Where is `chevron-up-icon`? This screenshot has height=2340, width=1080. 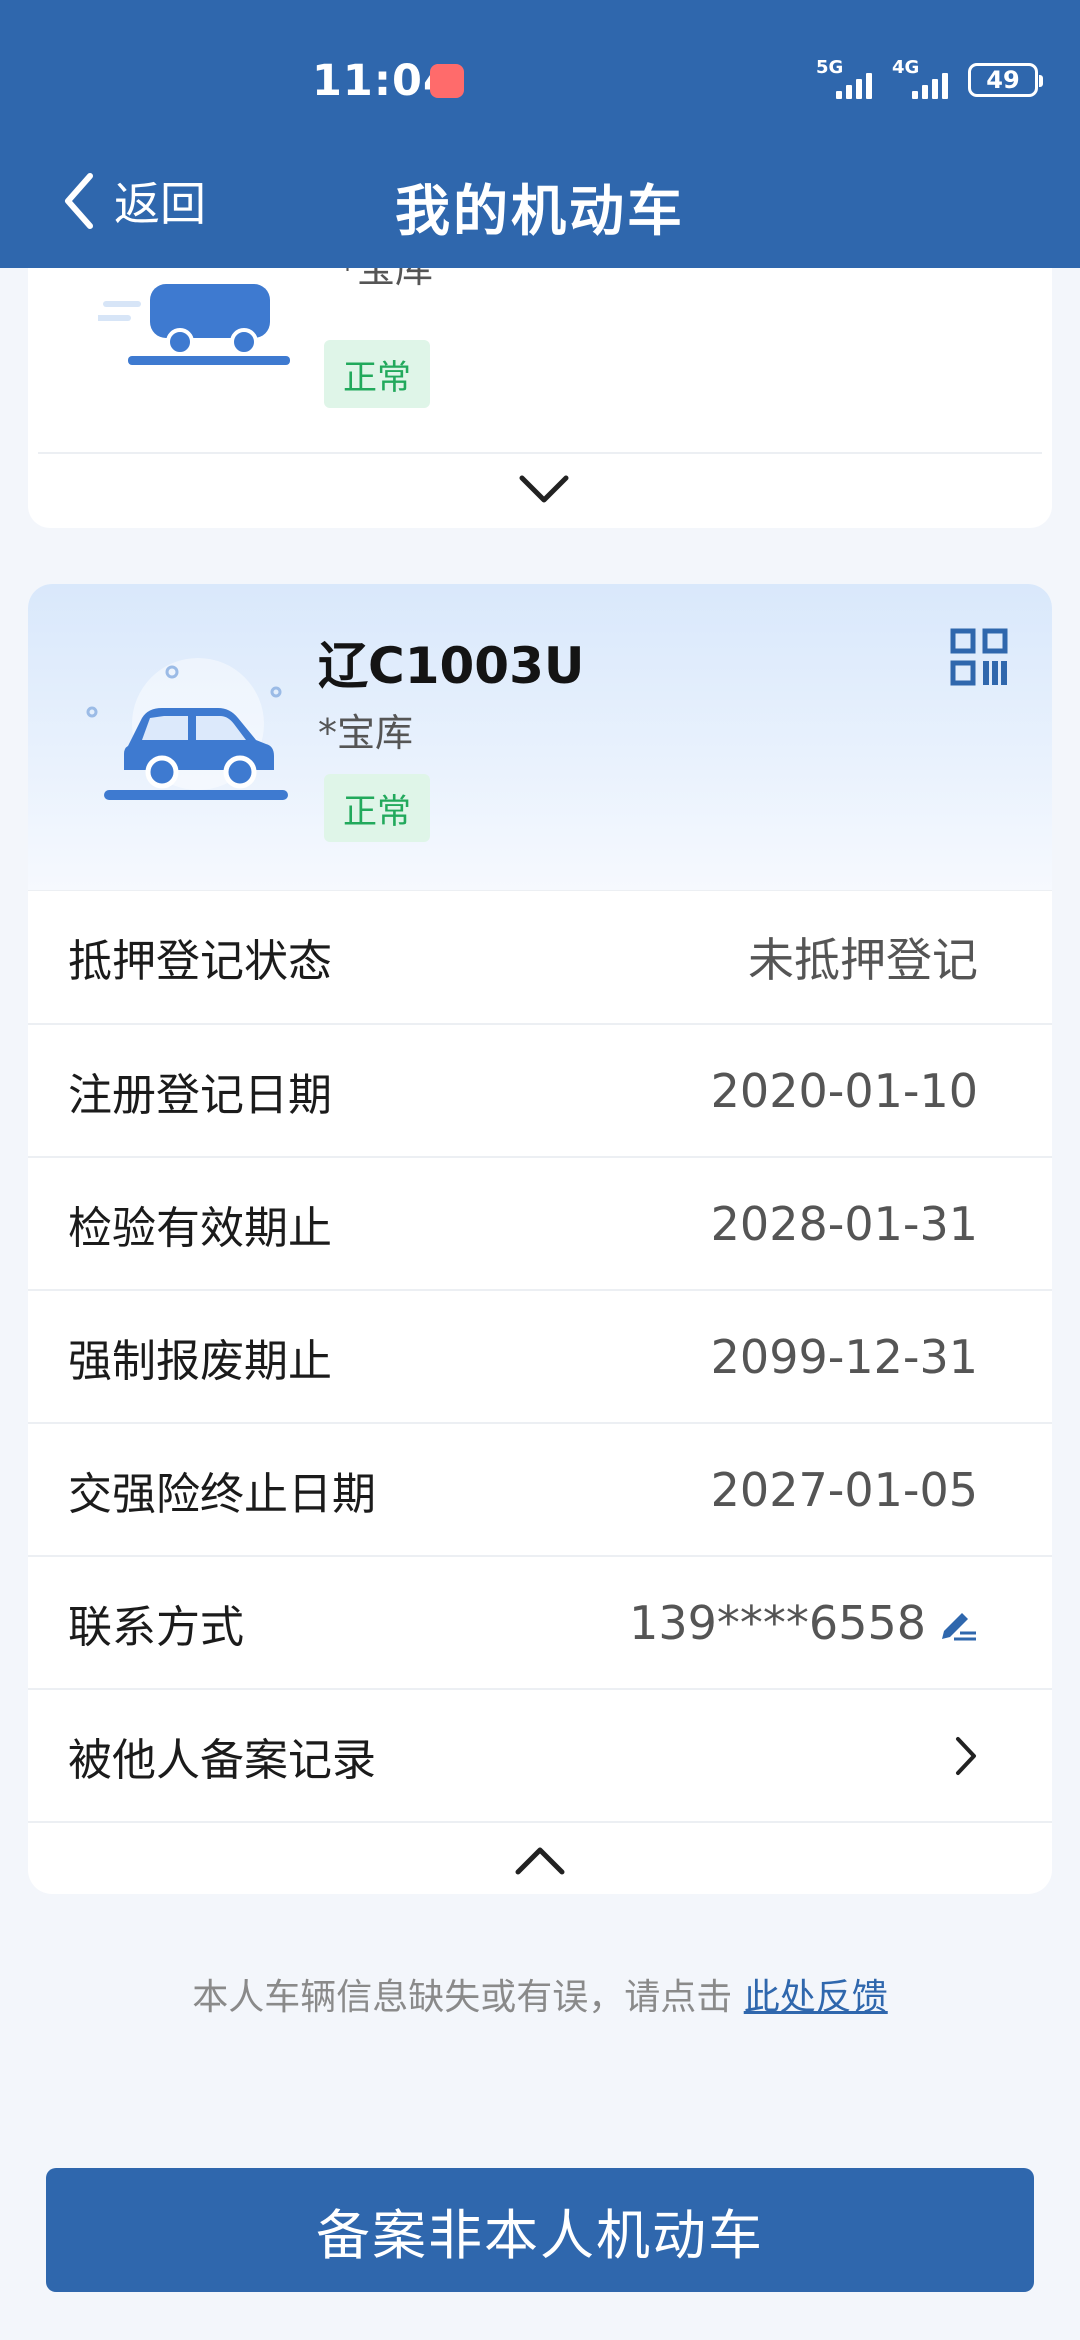 chevron-up-icon is located at coordinates (540, 1861).